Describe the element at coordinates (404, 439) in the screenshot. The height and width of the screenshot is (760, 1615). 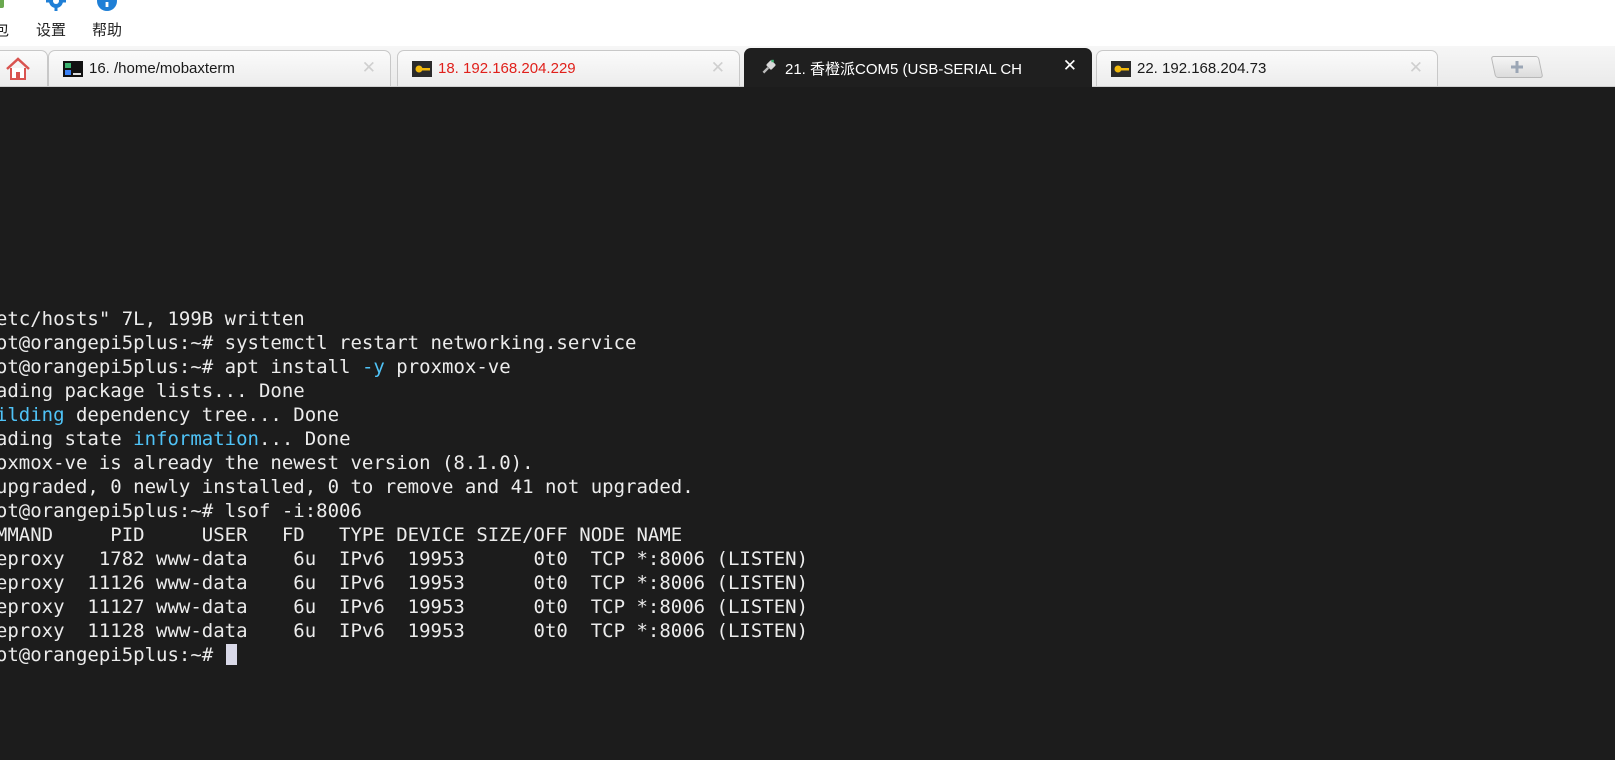
I see `terminal-line: Reading state information... Done` at that location.